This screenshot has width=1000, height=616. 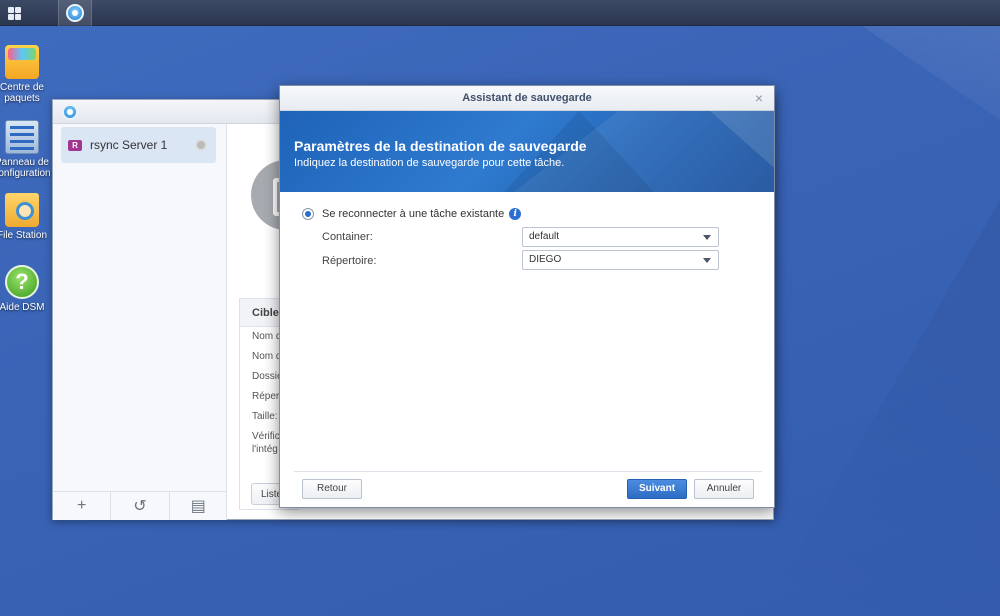 I want to click on container-label: Container:, so click(x=347, y=237).